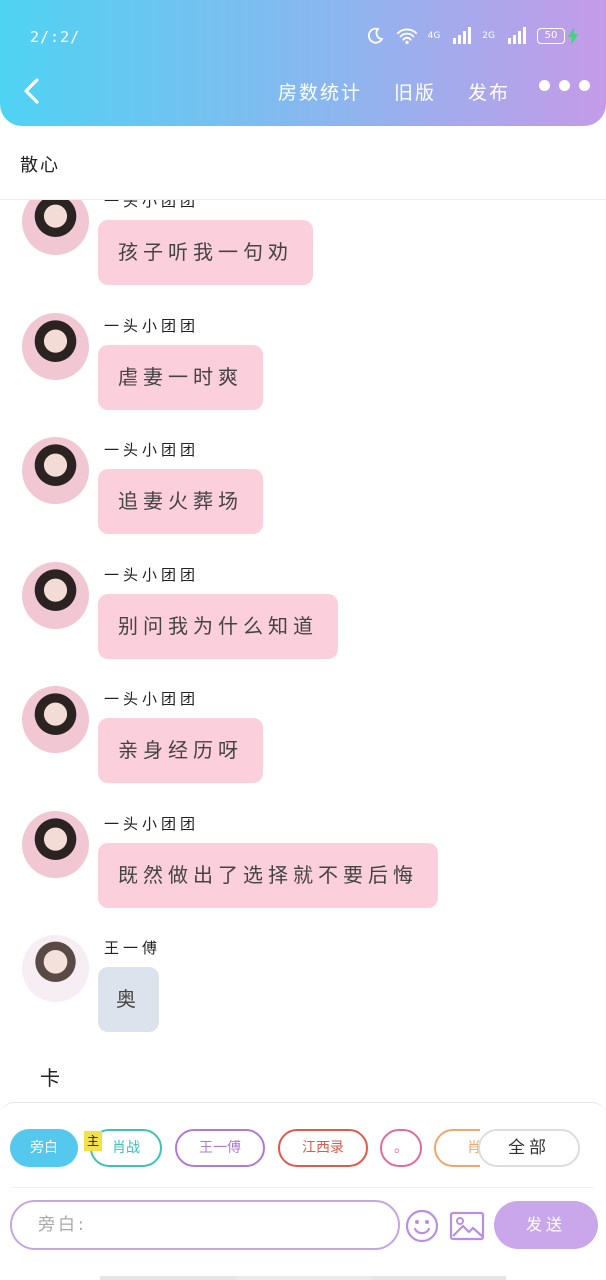 The image size is (606, 1280). What do you see at coordinates (205, 1225) in the screenshot?
I see `message-input` at bounding box center [205, 1225].